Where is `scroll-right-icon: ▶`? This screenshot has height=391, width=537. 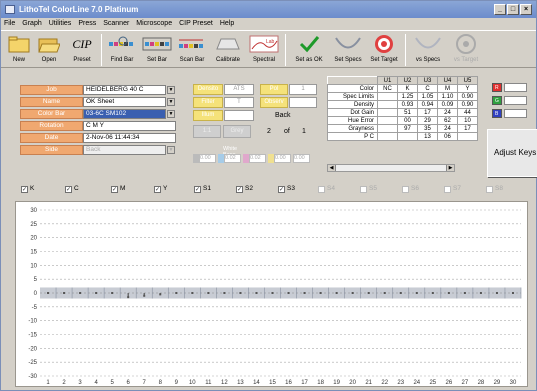
scroll-right-icon: ▶ is located at coordinates (450, 168).